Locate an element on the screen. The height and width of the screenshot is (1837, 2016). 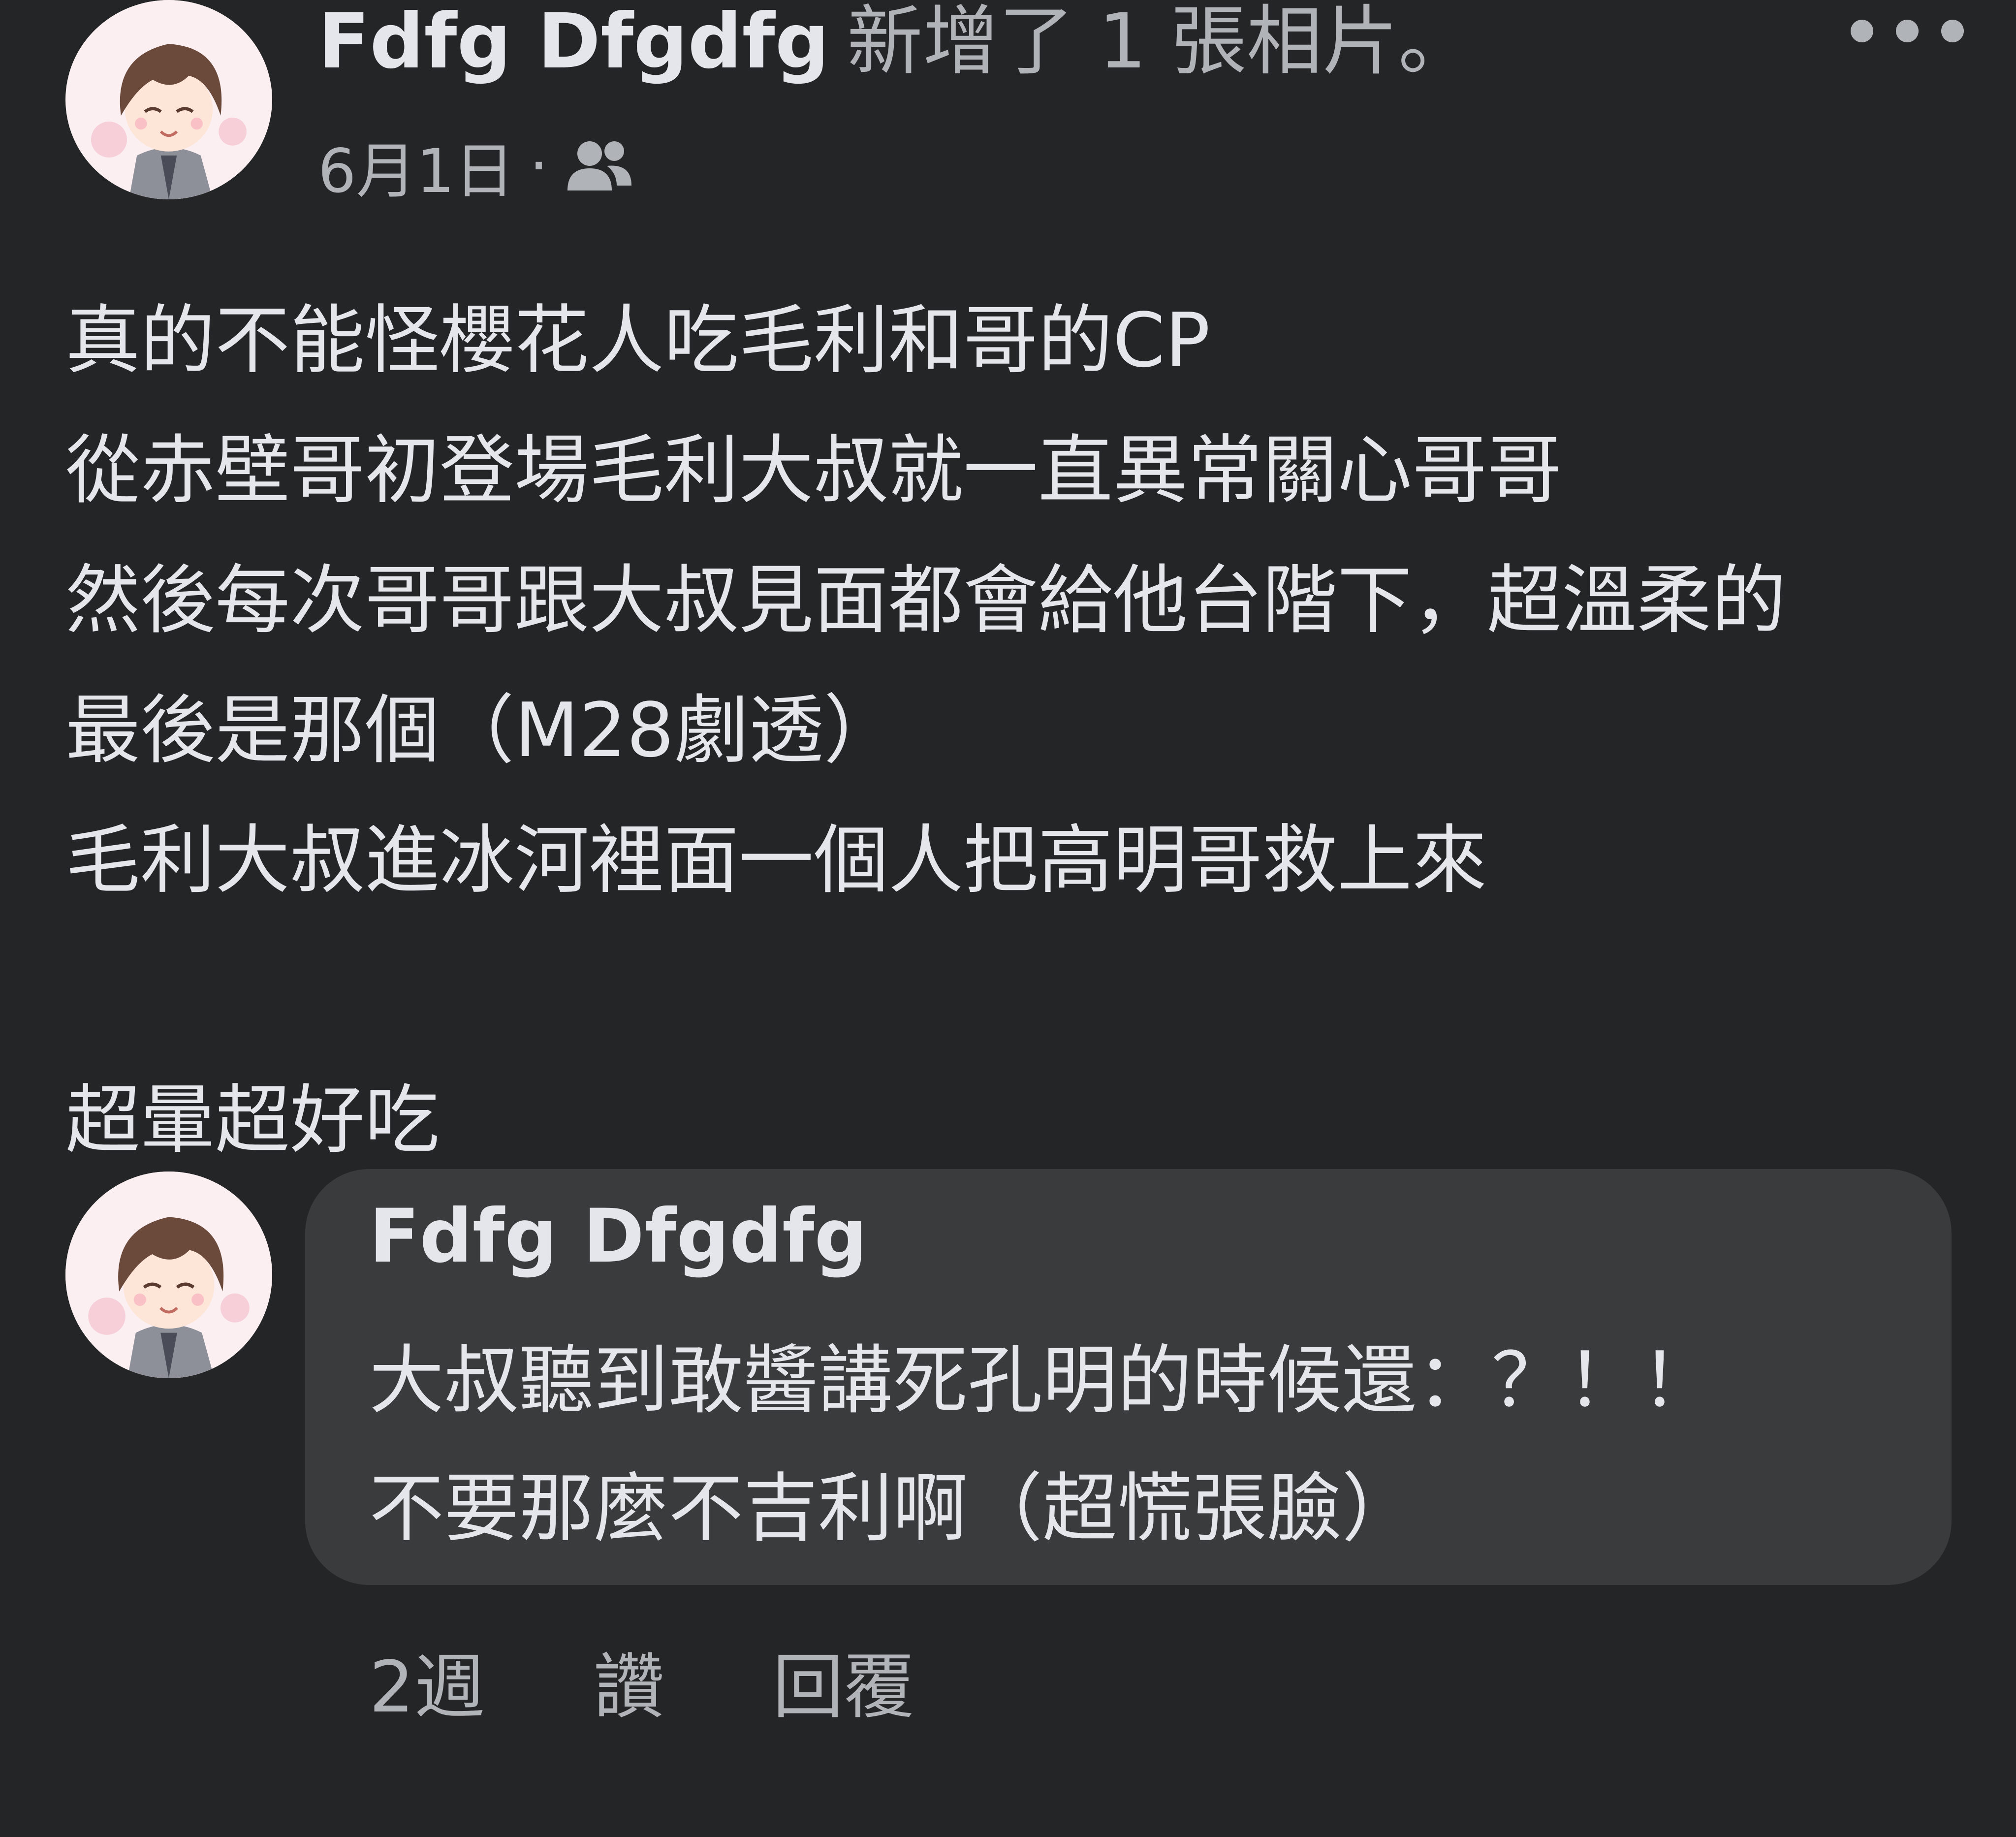
comment-text-line: 不要那麼不吉利啊（超慌張臉） is located at coordinates (893, 1509).